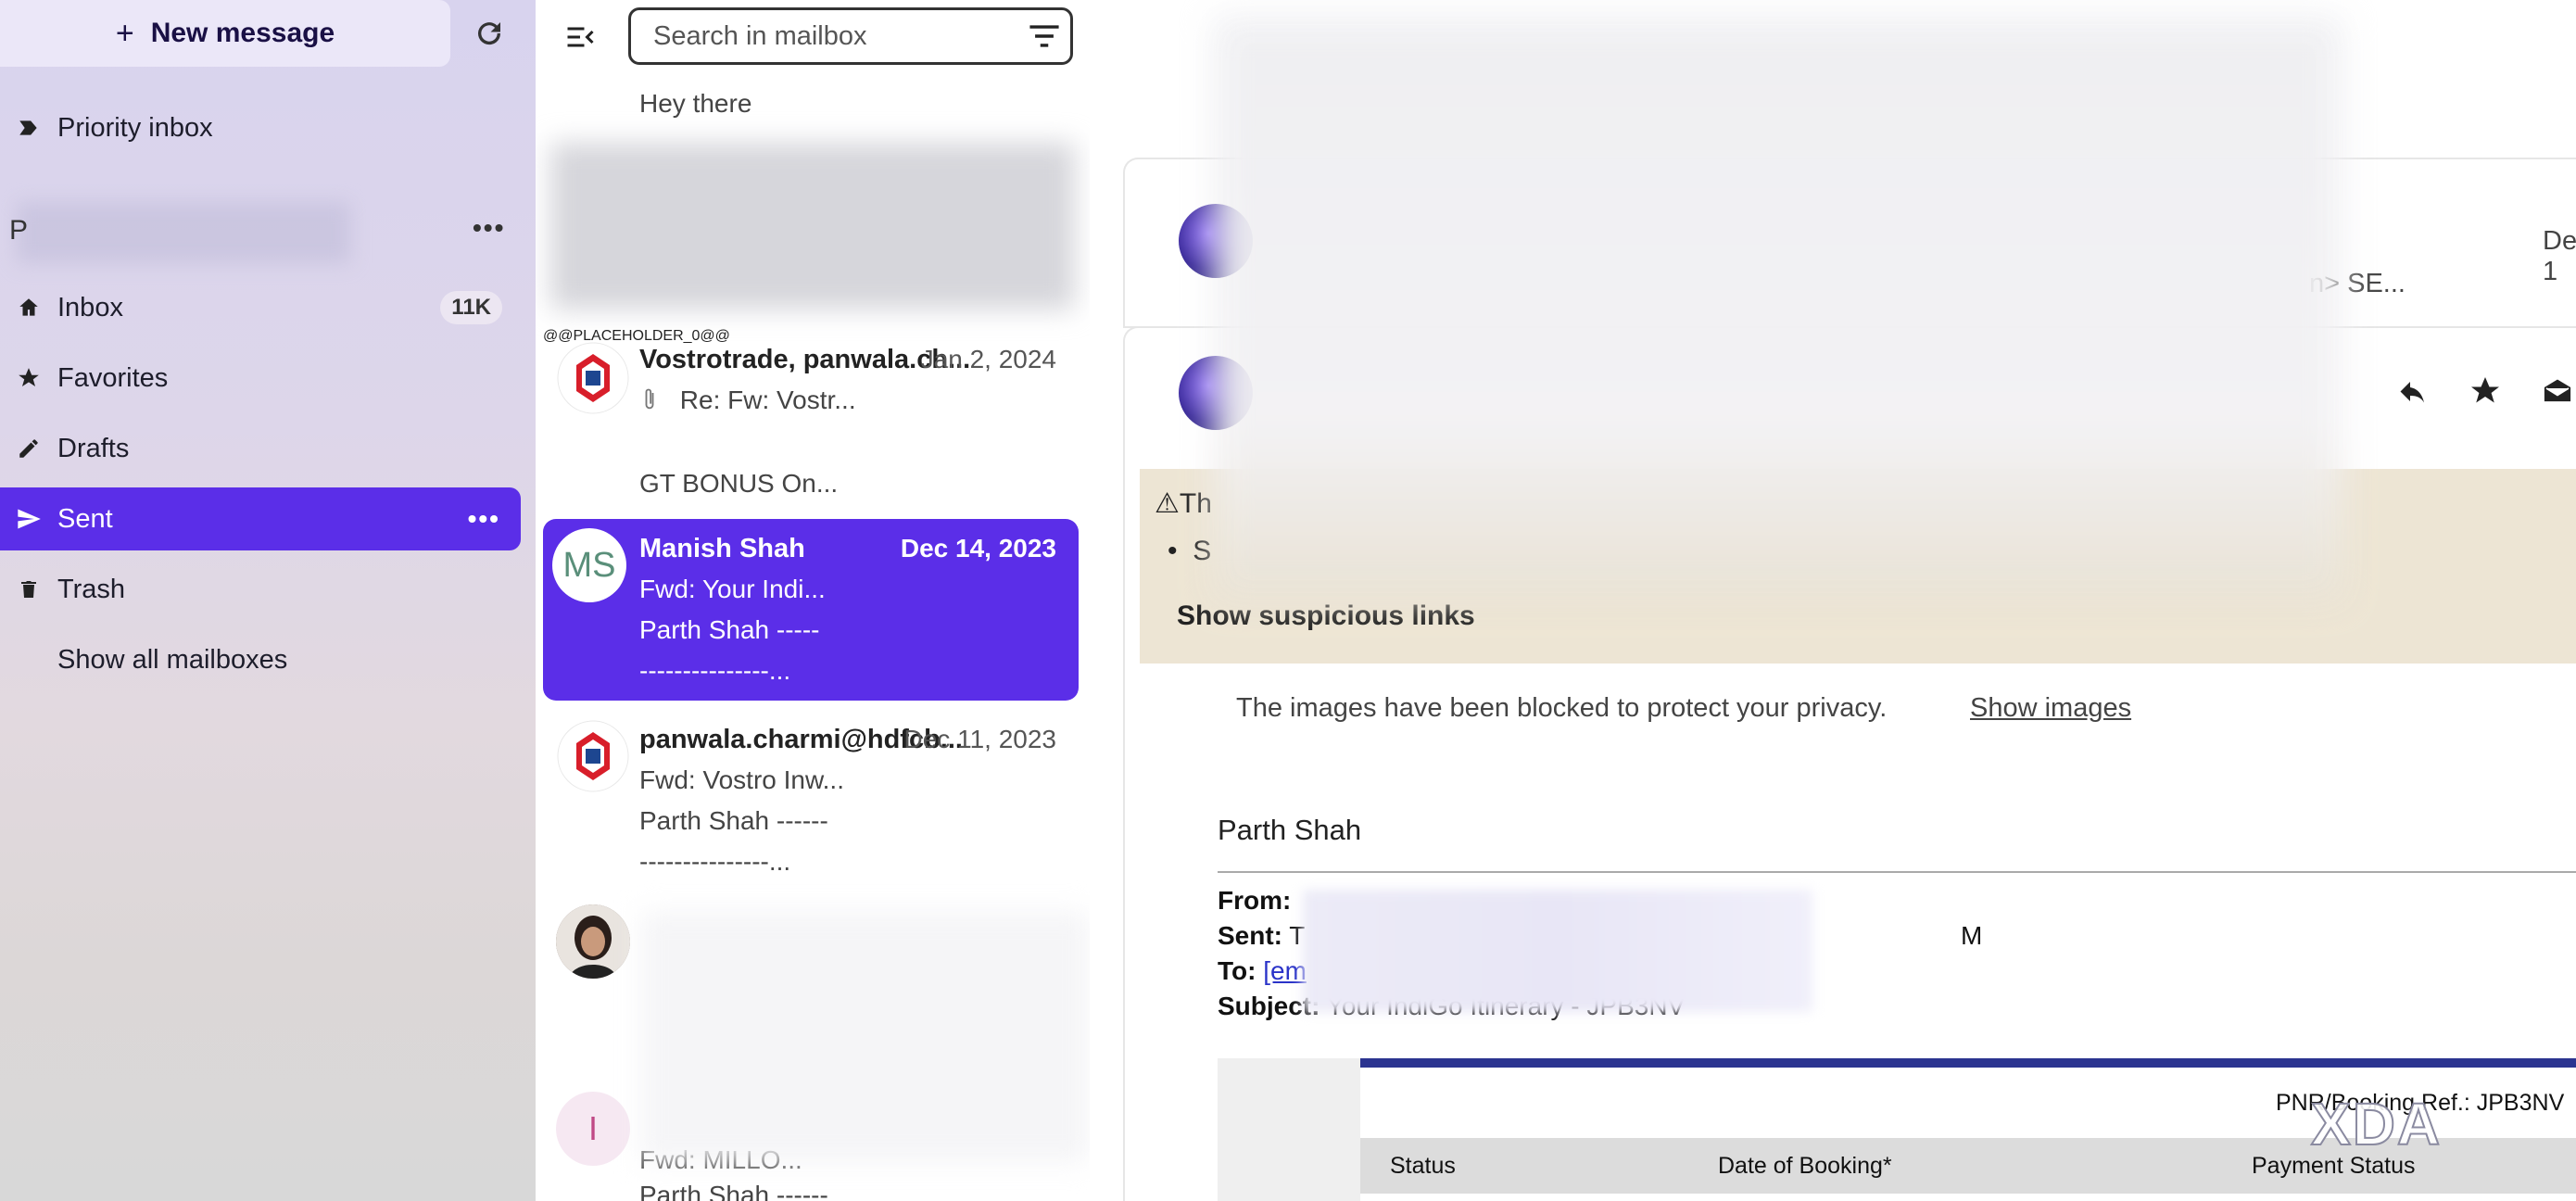  What do you see at coordinates (90, 307) in the screenshot?
I see `sidebar-item-label: Inbox` at bounding box center [90, 307].